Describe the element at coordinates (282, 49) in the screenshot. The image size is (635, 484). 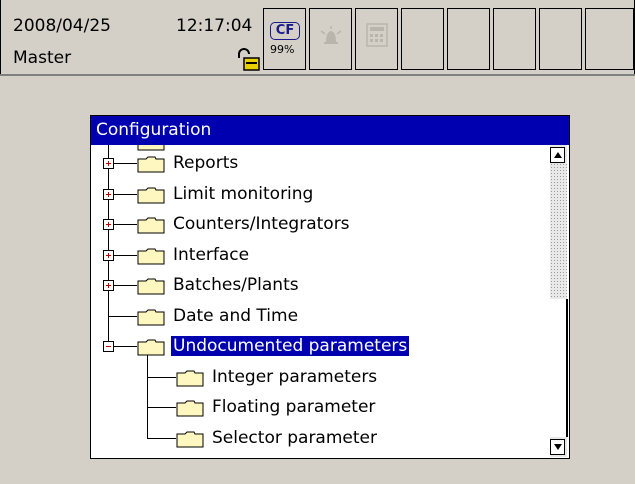
I see `cf-card-percent: 99%` at that location.